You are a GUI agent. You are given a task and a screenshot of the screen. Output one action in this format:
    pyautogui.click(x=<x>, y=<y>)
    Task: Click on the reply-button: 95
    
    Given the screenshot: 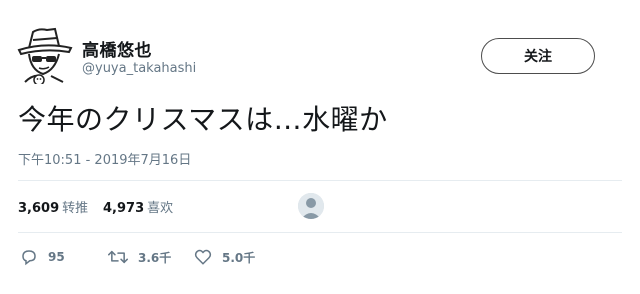 What is the action you would take?
    pyautogui.click(x=42, y=257)
    